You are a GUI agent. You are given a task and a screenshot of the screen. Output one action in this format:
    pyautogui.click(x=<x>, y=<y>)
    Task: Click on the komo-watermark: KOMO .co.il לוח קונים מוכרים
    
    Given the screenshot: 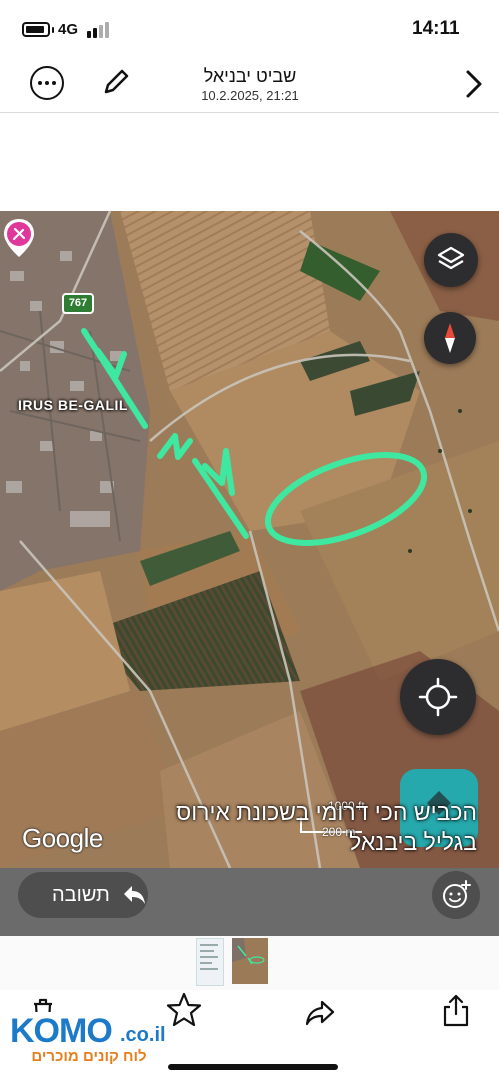 What is the action you would take?
    pyautogui.click(x=87, y=1040)
    